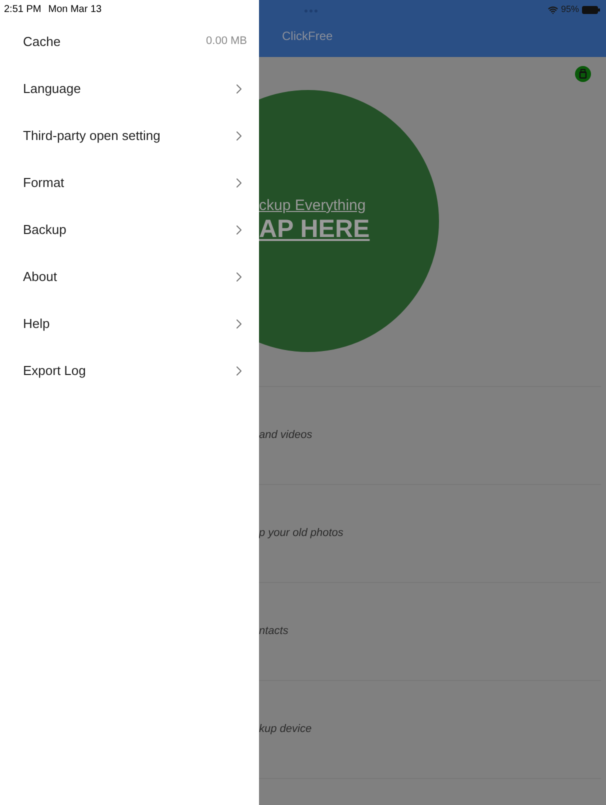  Describe the element at coordinates (307, 36) in the screenshot. I see `app-title: ClickFree` at that location.